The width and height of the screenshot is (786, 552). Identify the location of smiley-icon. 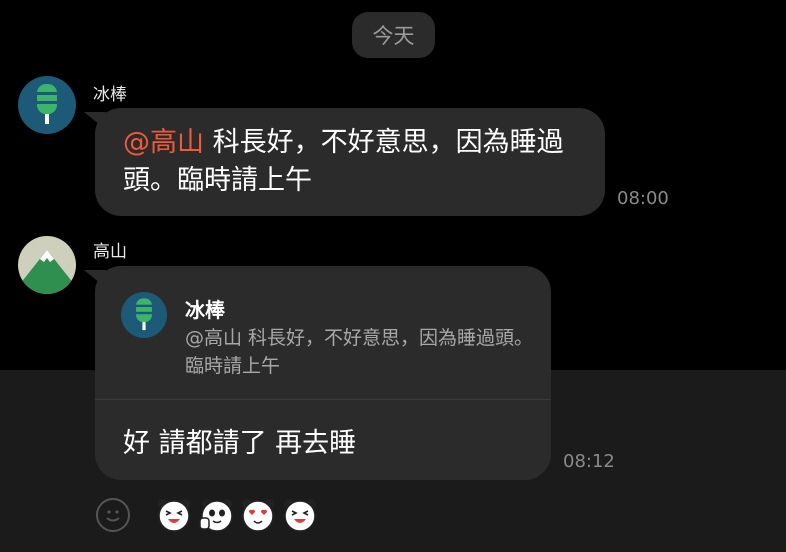
(113, 515).